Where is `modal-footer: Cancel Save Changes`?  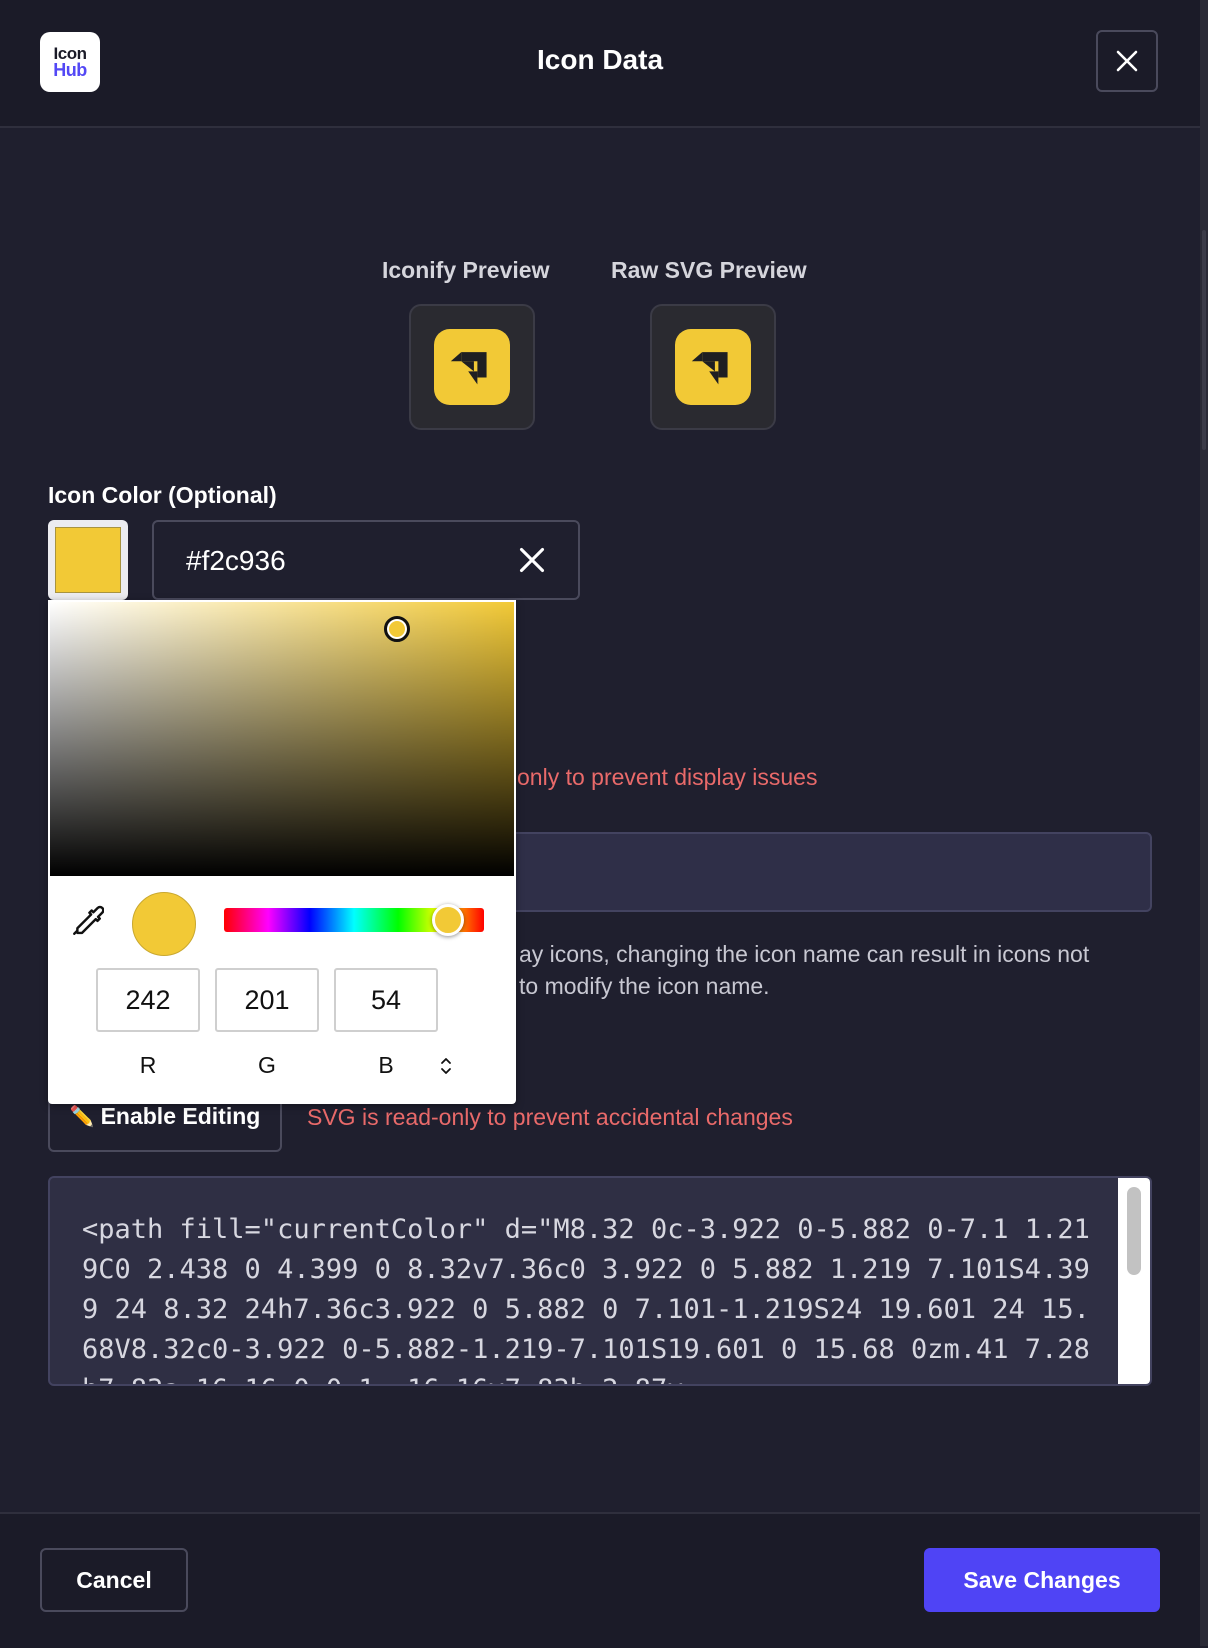
modal-footer: Cancel Save Changes is located at coordinates (600, 1580).